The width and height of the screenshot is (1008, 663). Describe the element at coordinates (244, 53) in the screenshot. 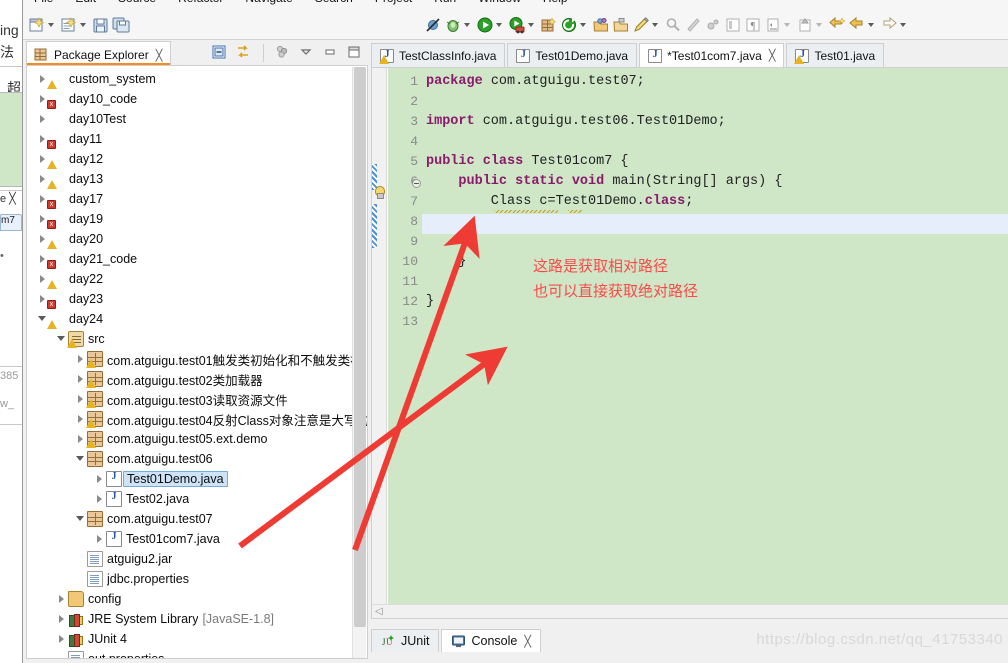

I see `link-with-editor-icon` at that location.